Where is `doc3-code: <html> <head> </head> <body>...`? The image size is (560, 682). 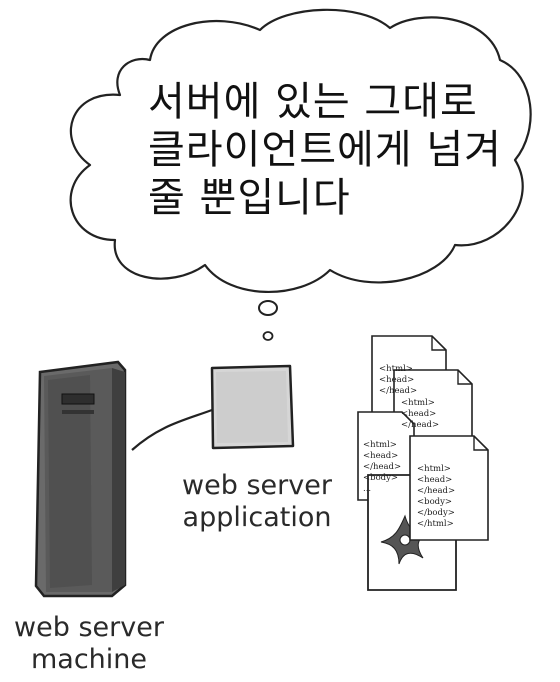 doc3-code: <html> <head> </head> <body>... is located at coordinates (382, 467).